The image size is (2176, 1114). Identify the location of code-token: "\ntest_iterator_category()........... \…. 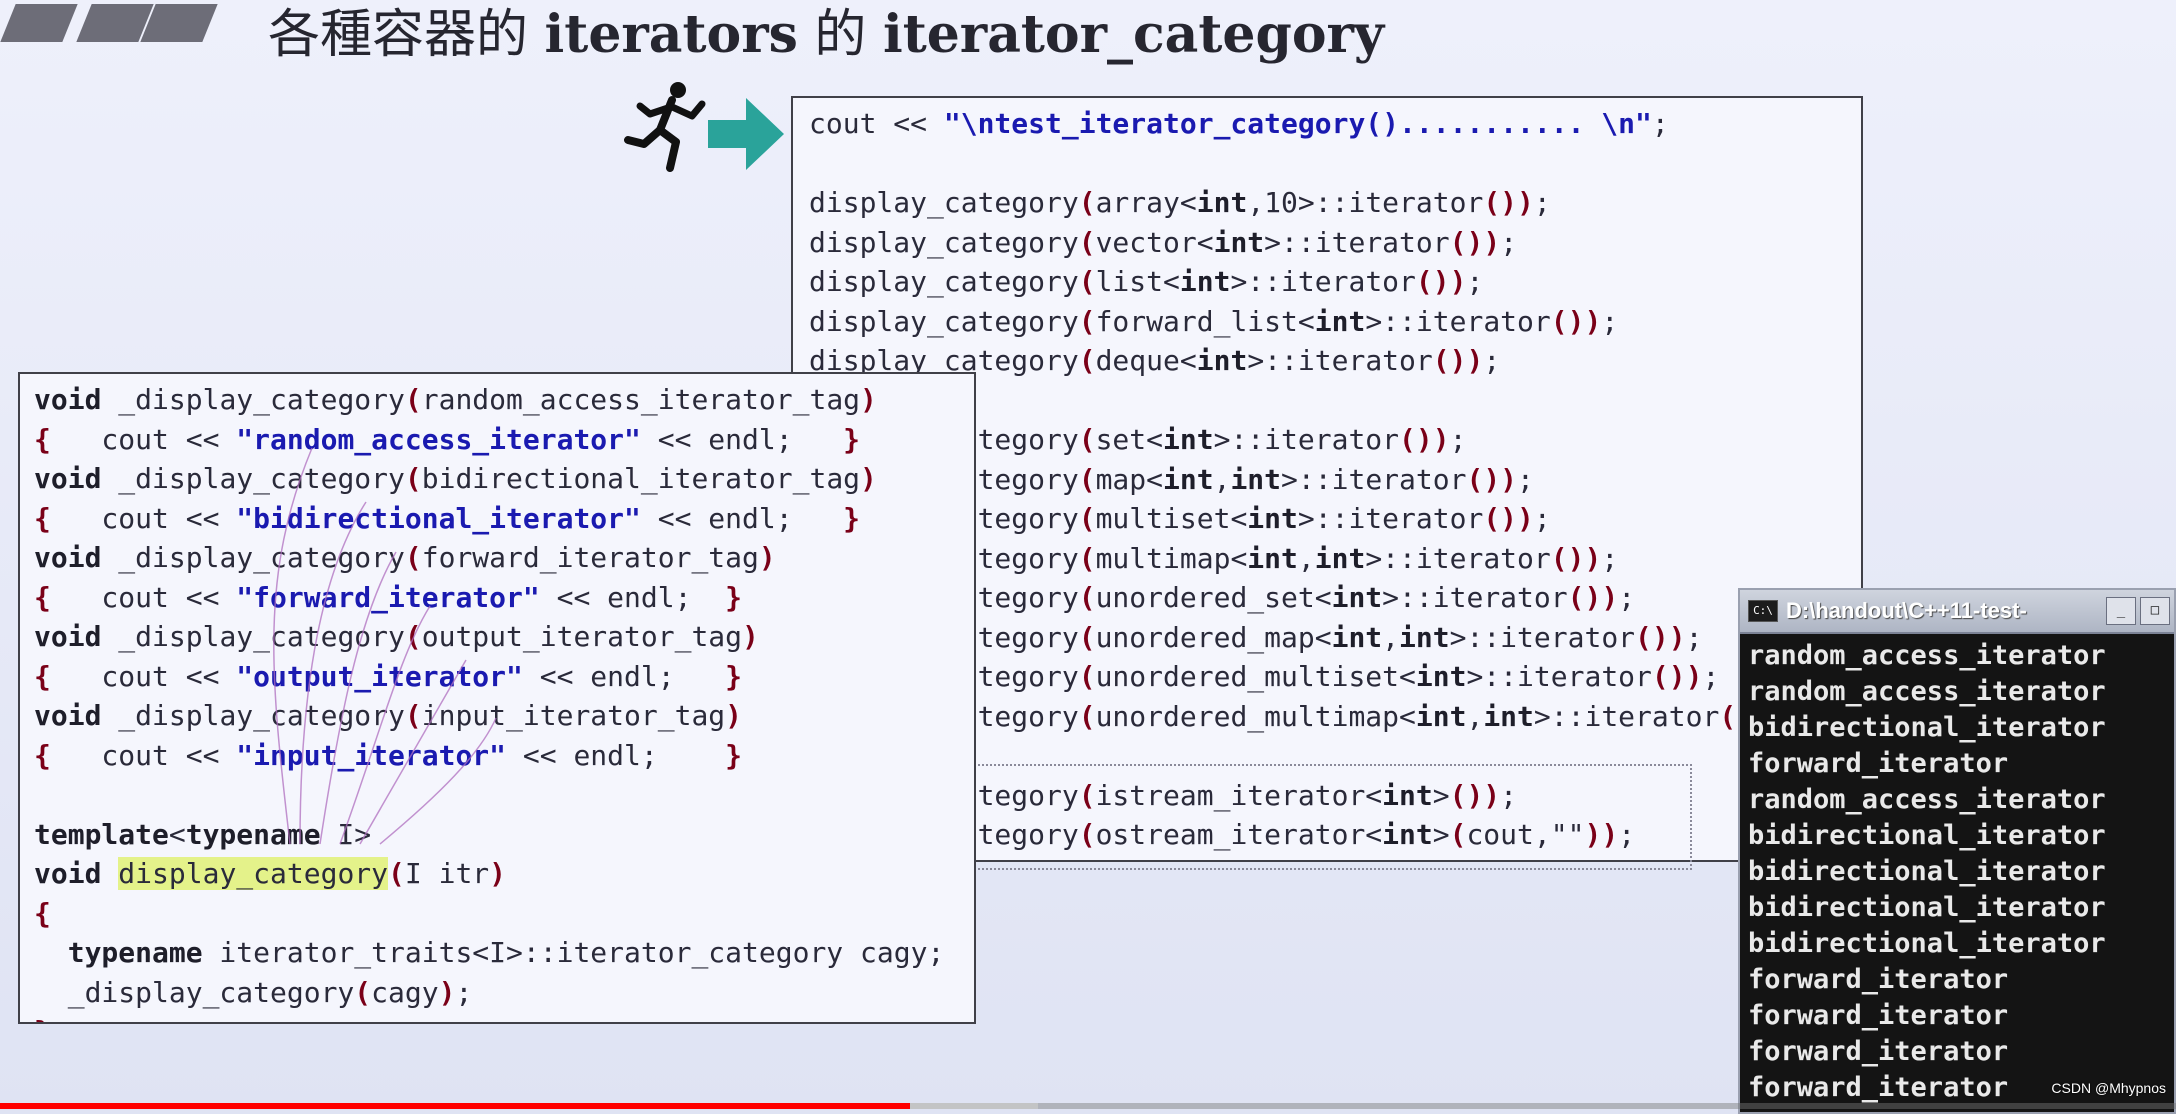
(1297, 123).